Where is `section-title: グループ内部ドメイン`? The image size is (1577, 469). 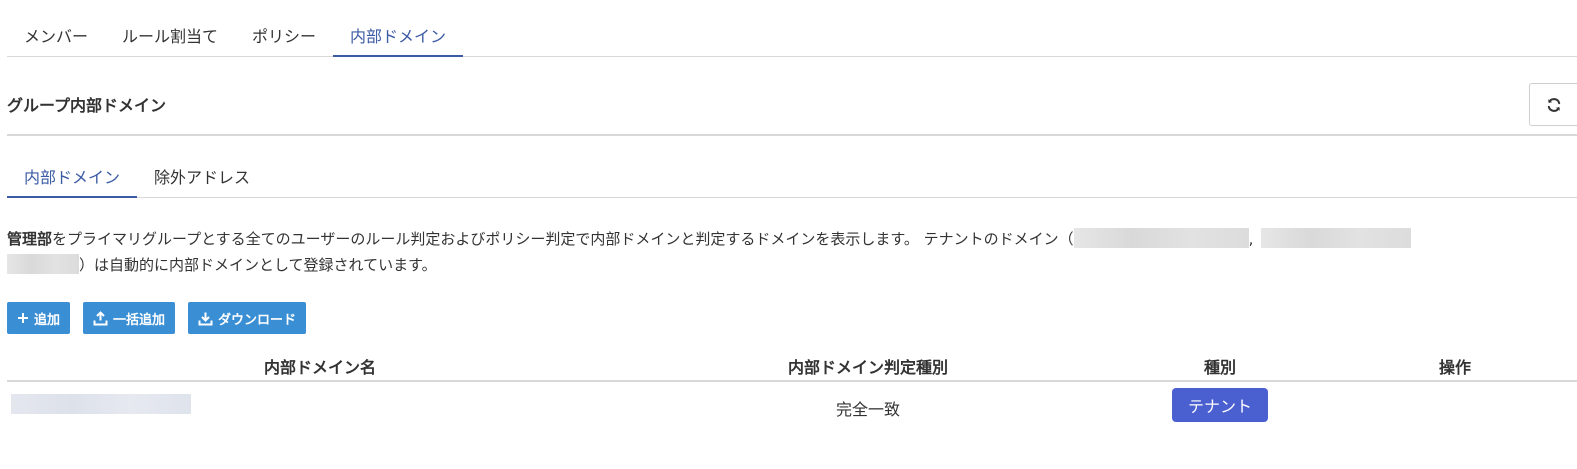 section-title: グループ内部ドメイン is located at coordinates (87, 105).